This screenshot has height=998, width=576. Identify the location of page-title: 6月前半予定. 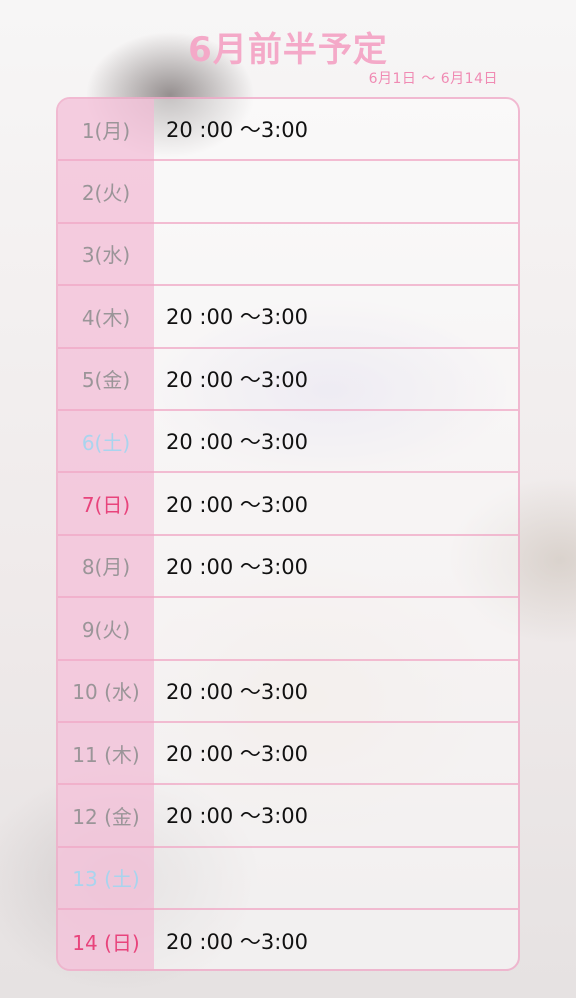
(288, 50).